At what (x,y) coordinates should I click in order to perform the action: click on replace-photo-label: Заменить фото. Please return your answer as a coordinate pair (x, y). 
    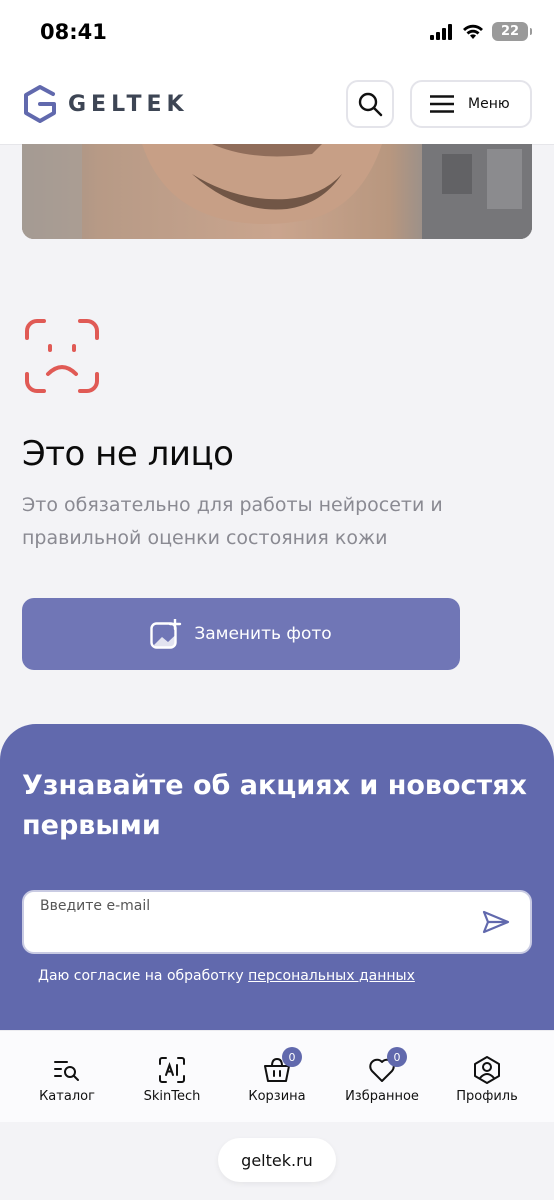
    Looking at the image, I should click on (263, 634).